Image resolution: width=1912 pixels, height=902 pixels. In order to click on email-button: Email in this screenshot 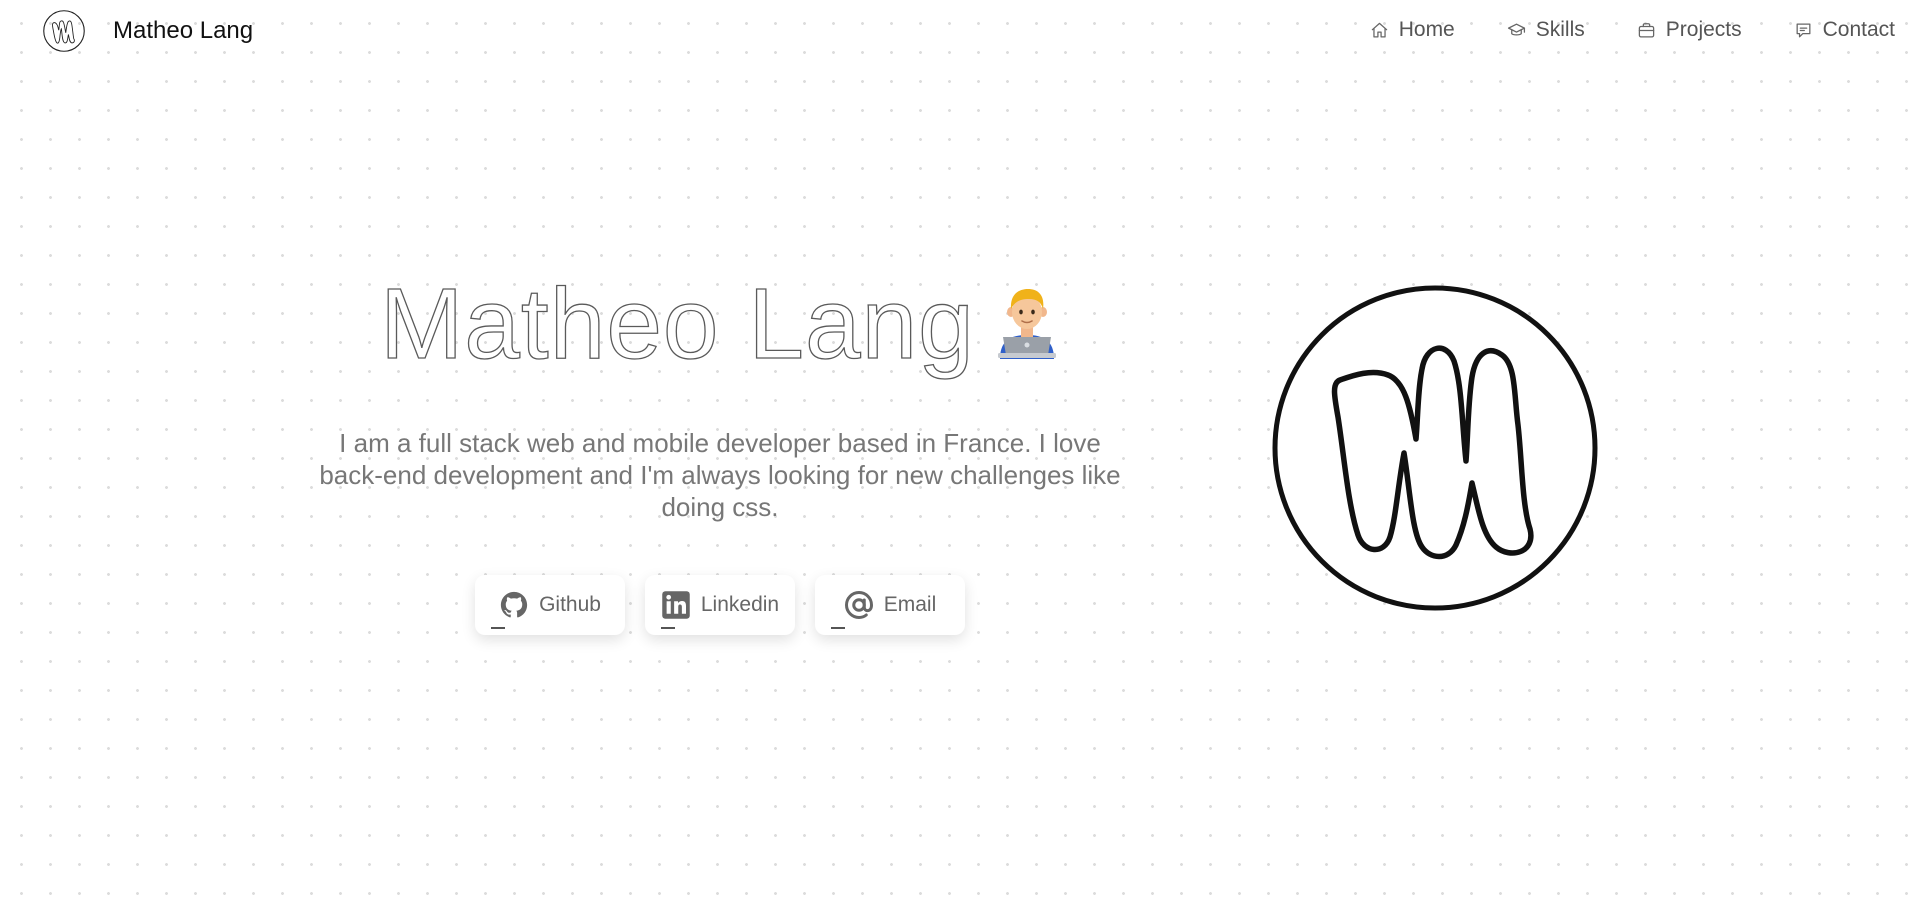, I will do `click(890, 605)`.